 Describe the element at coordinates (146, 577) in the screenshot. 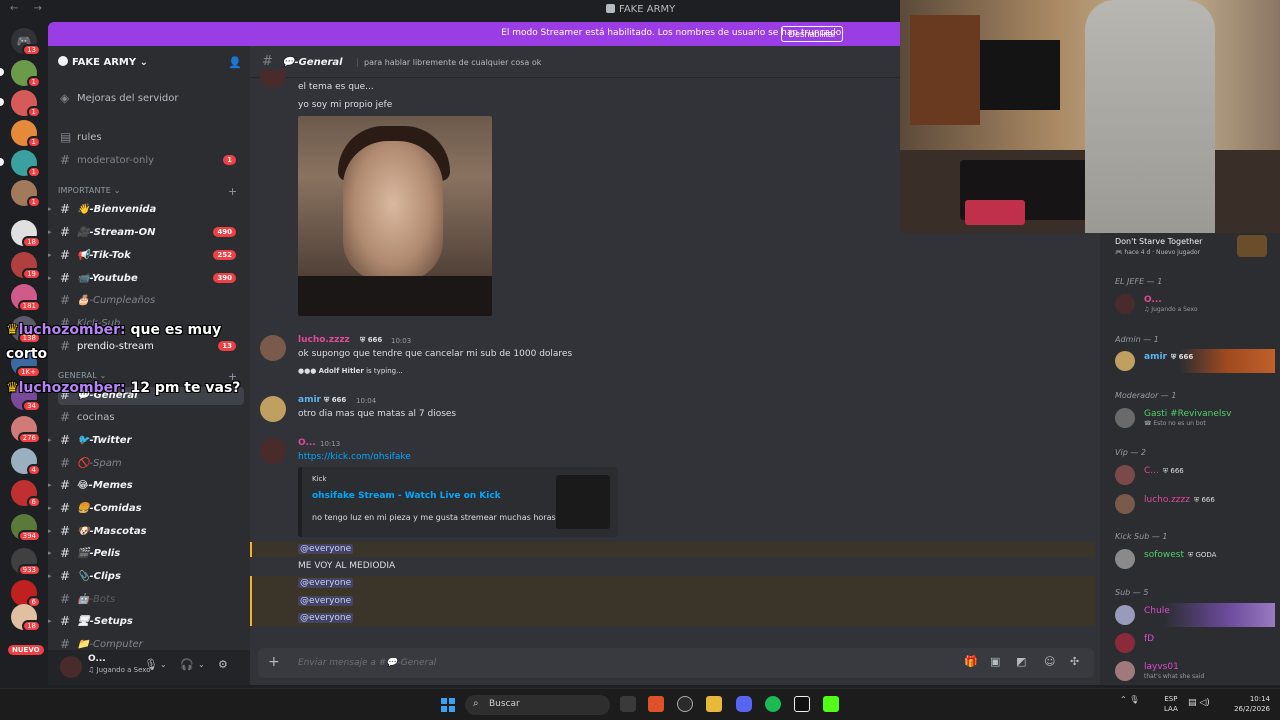

I see `channel-clips: ▸ # 📎-Clips` at that location.